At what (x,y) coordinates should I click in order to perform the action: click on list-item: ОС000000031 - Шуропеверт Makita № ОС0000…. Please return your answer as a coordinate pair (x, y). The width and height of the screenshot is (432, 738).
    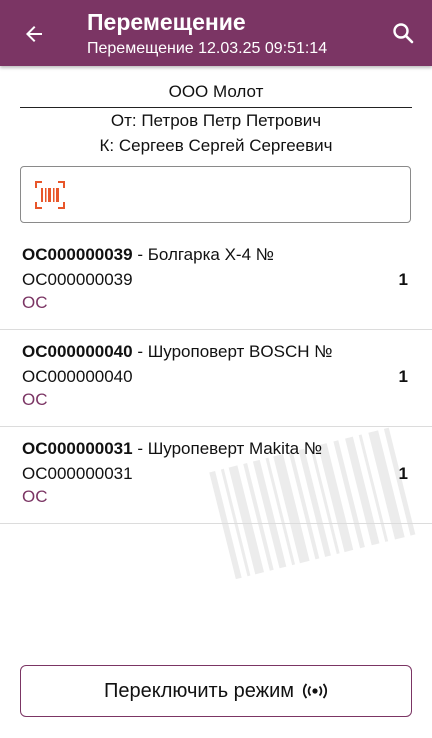
    Looking at the image, I should click on (216, 475).